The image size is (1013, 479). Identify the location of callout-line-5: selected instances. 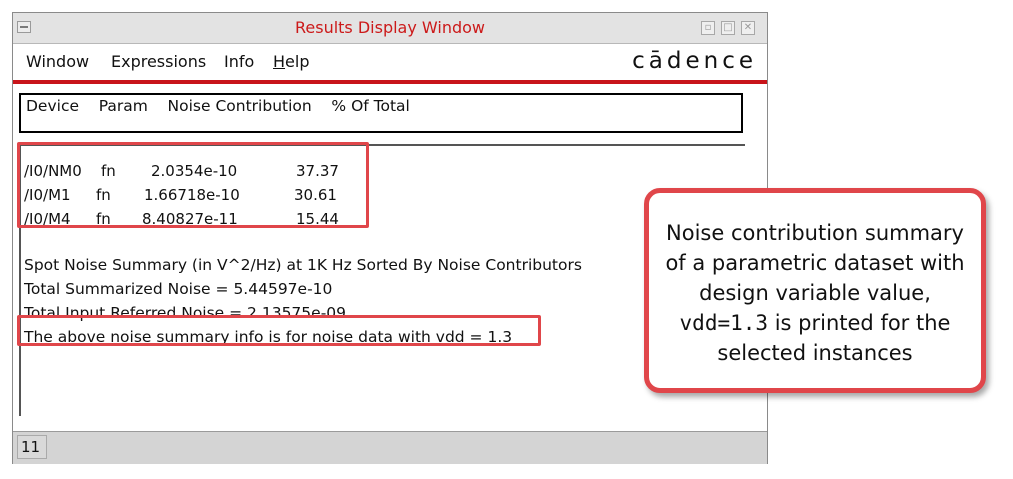
(815, 353).